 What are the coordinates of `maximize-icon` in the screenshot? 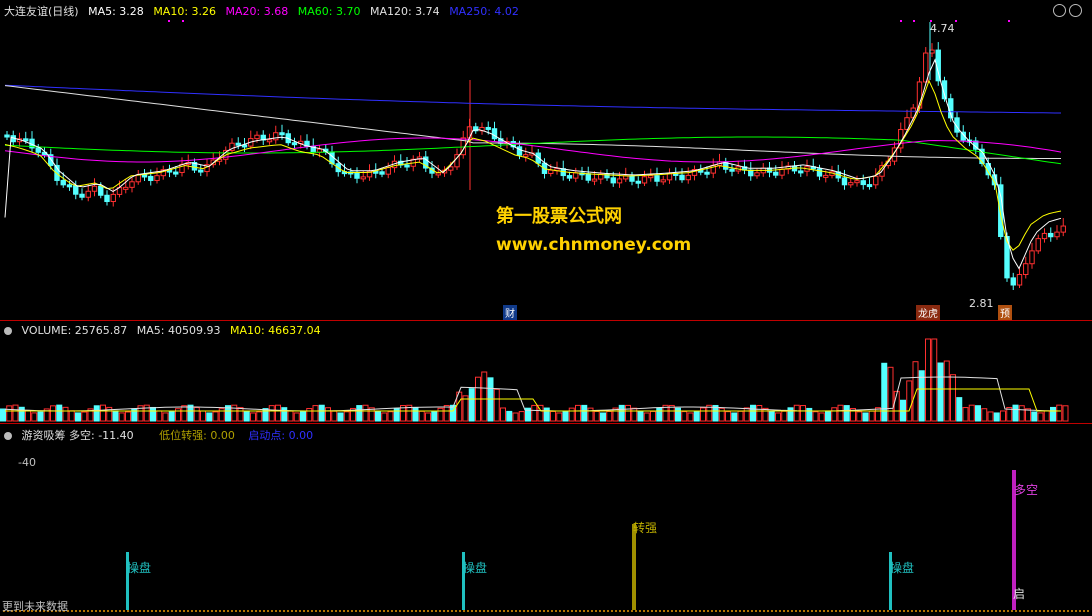 It's located at (1059, 10).